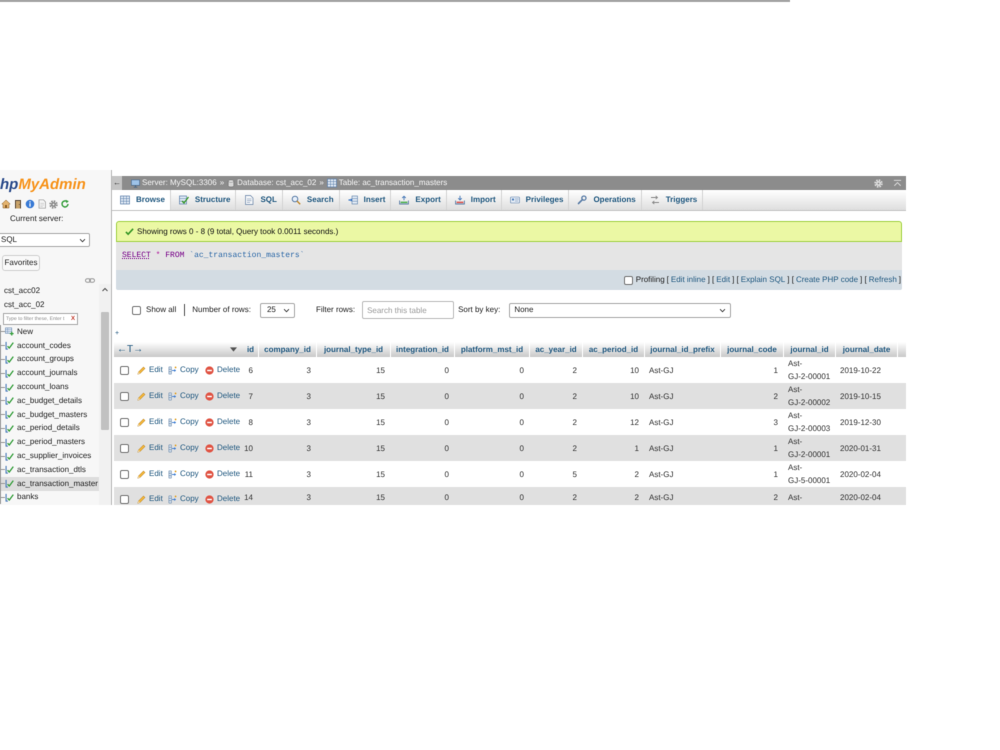  I want to click on text-toggle-link: ←T→, so click(130, 350).